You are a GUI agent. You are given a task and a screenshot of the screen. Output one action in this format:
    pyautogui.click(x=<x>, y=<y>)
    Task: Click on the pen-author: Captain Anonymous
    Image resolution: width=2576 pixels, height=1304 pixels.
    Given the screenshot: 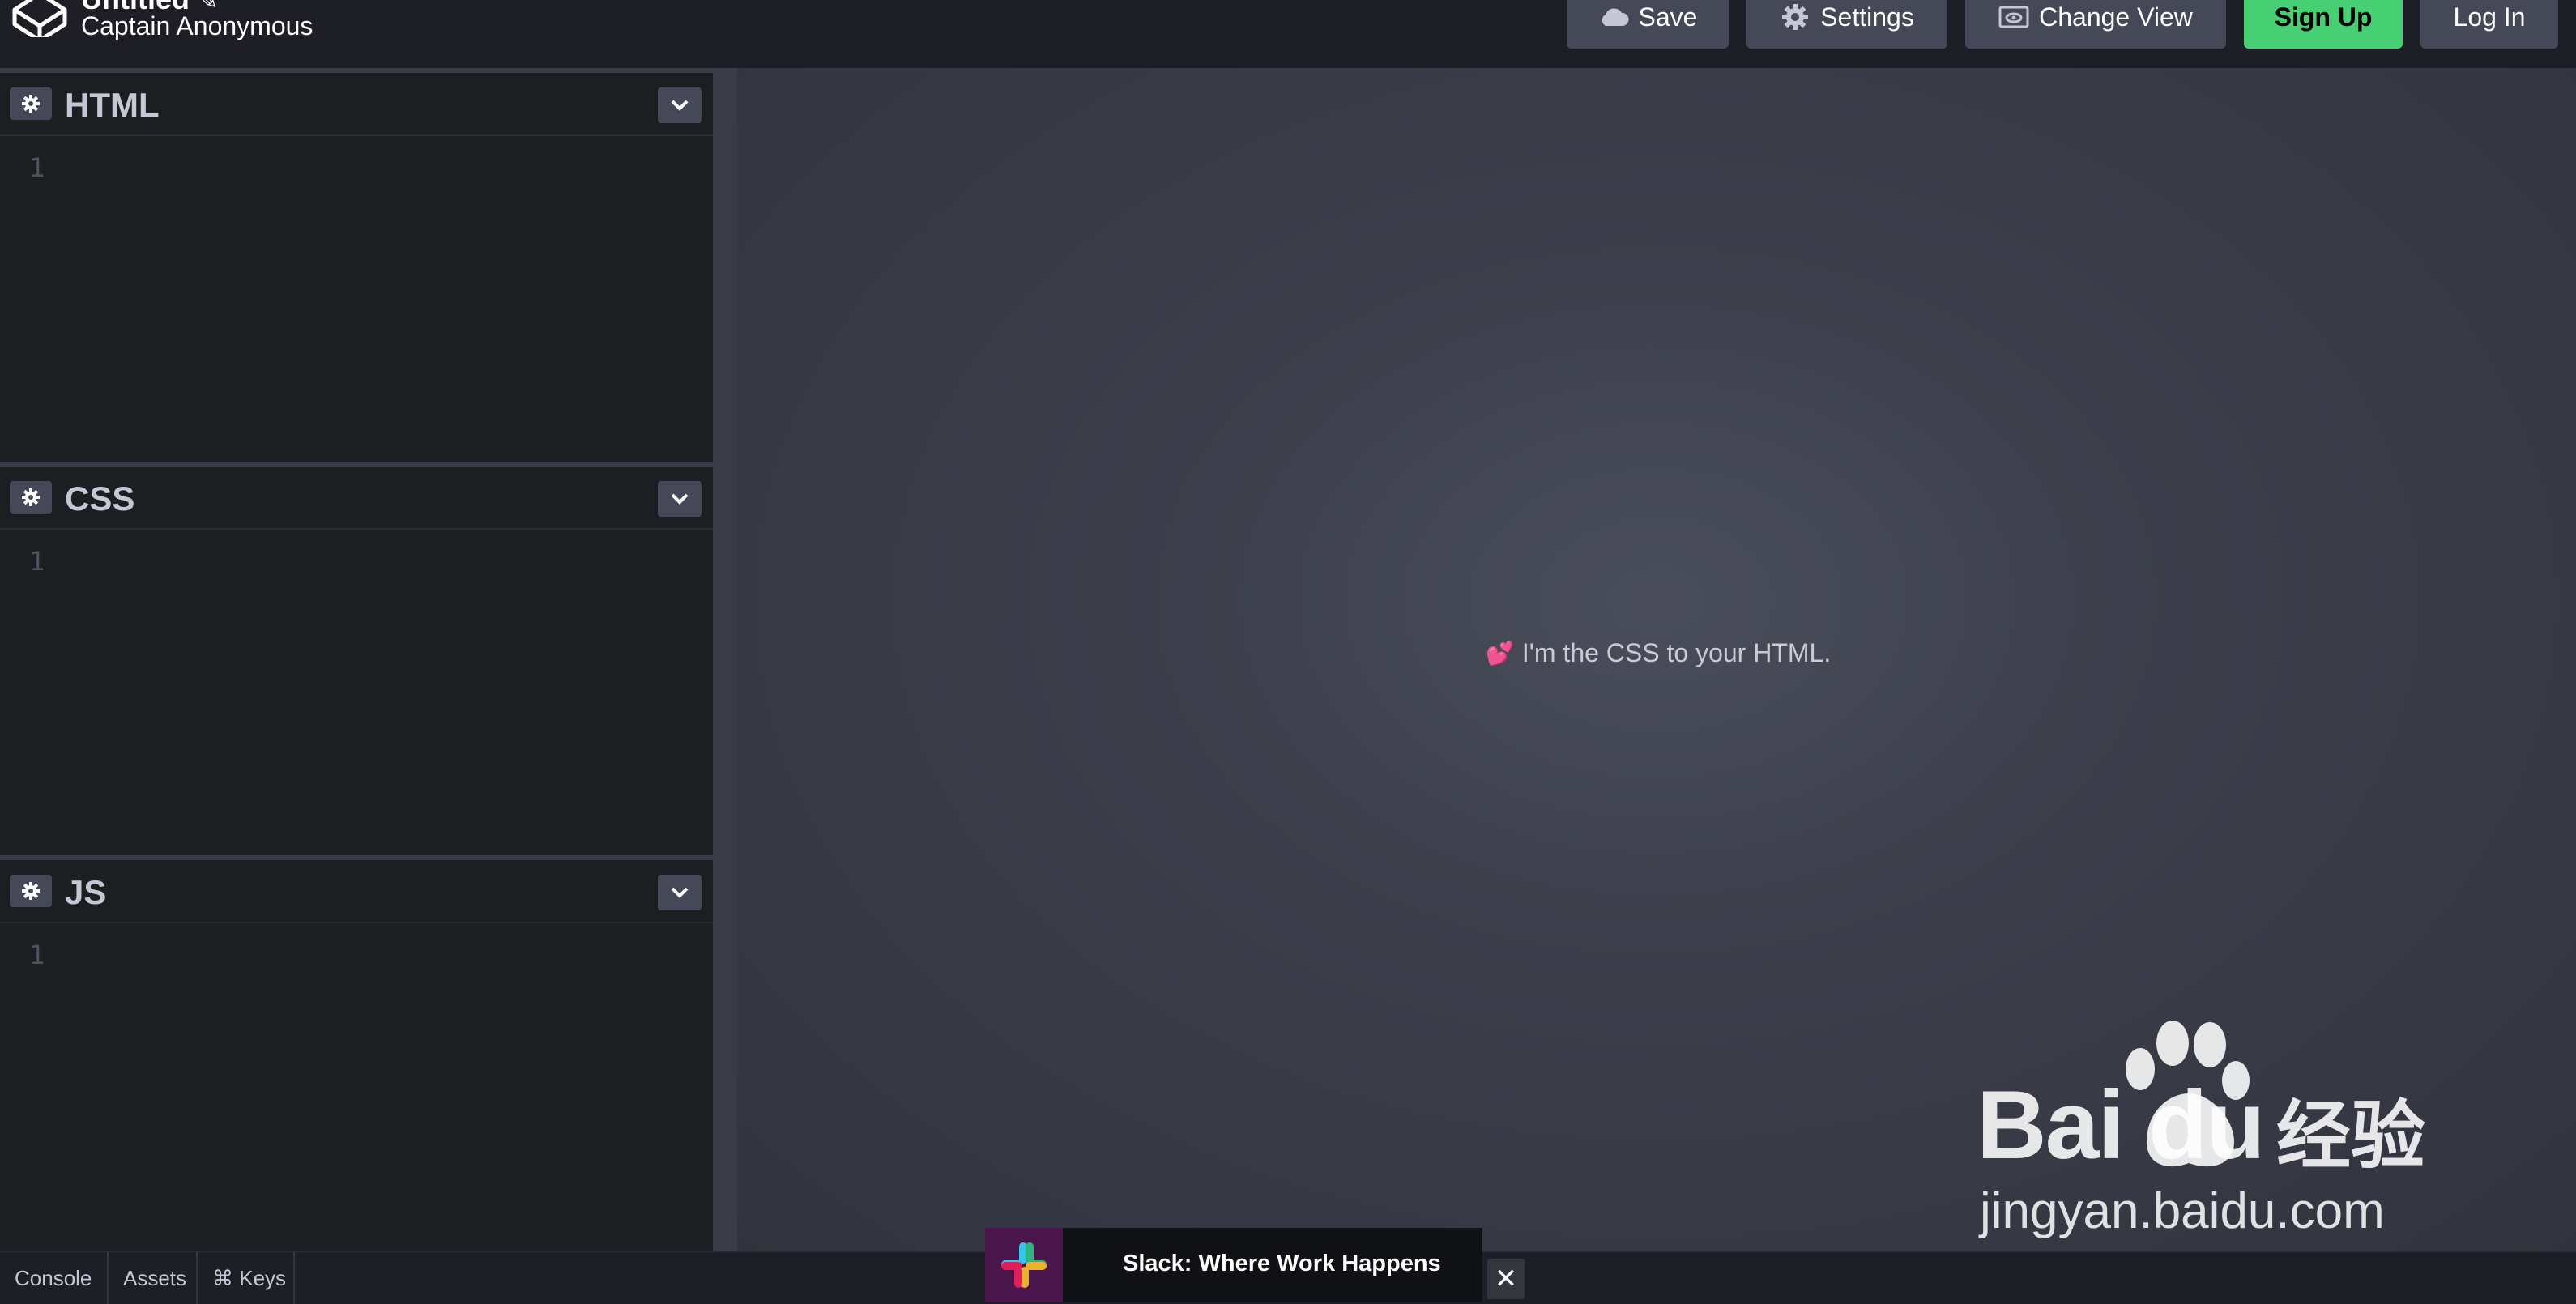 What is the action you would take?
    pyautogui.click(x=197, y=26)
    